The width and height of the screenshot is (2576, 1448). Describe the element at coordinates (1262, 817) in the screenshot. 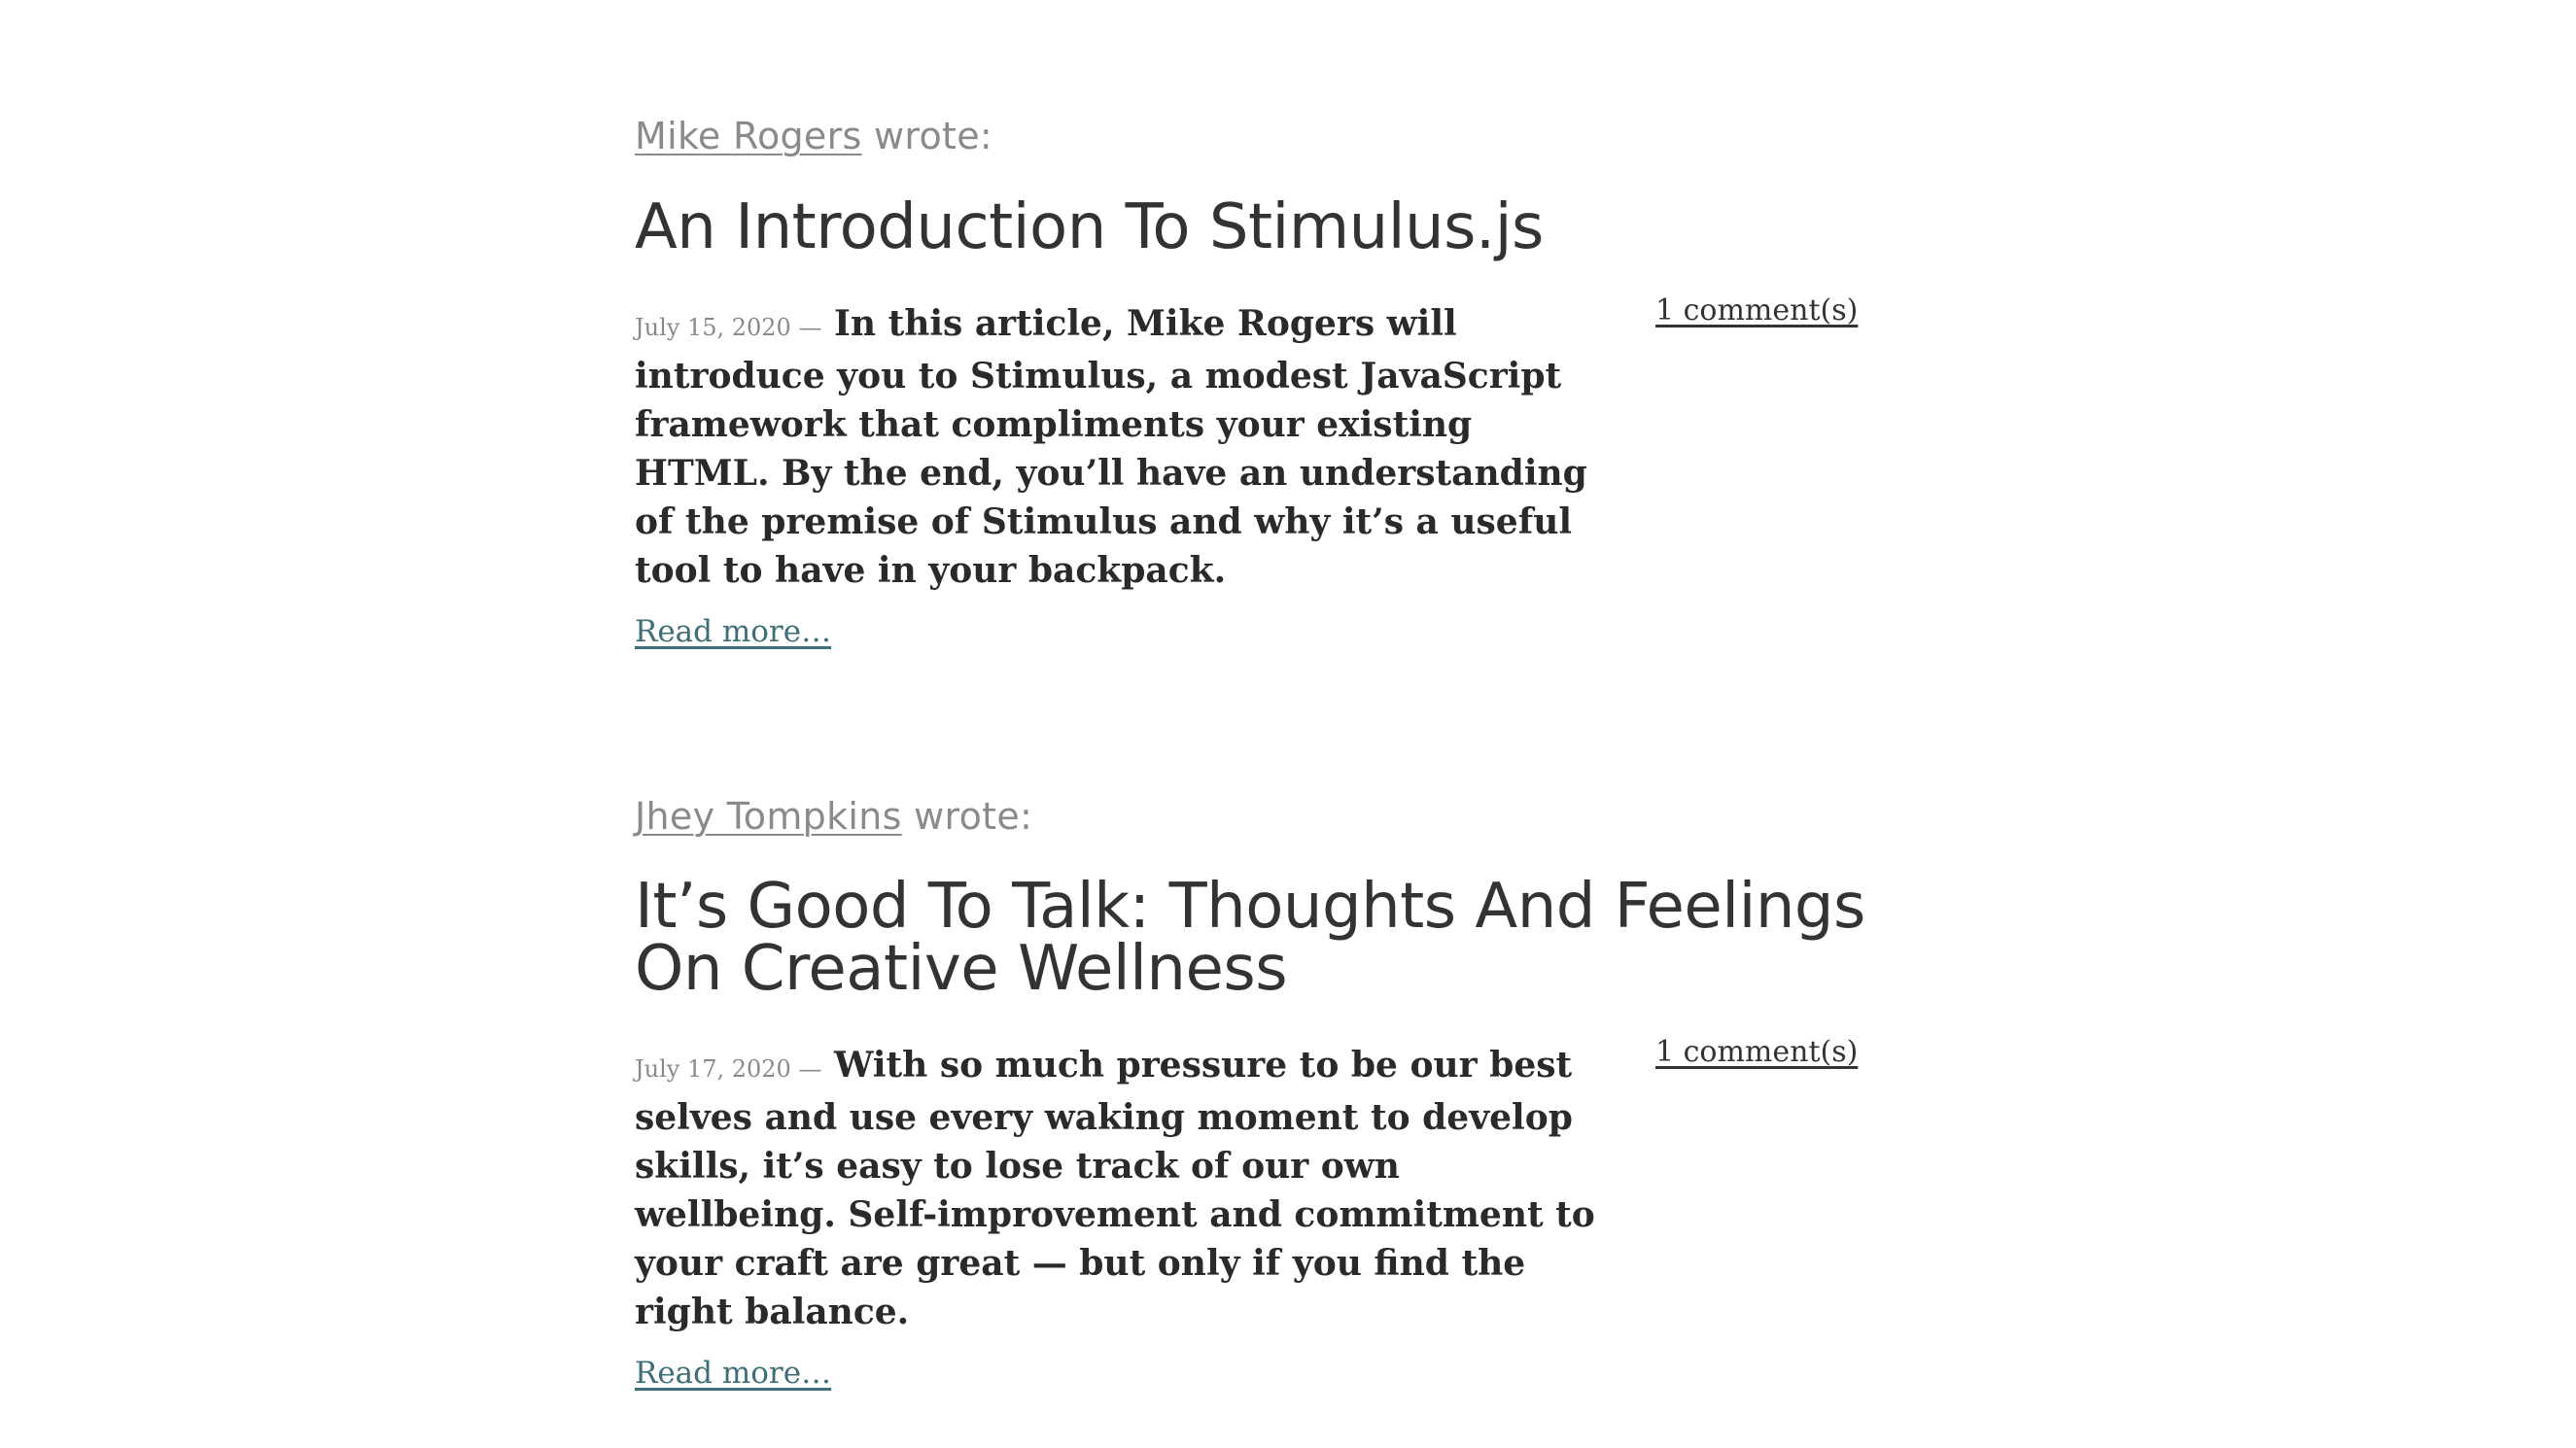

I see `article-byline: Jhey Tompkins wrote:` at that location.